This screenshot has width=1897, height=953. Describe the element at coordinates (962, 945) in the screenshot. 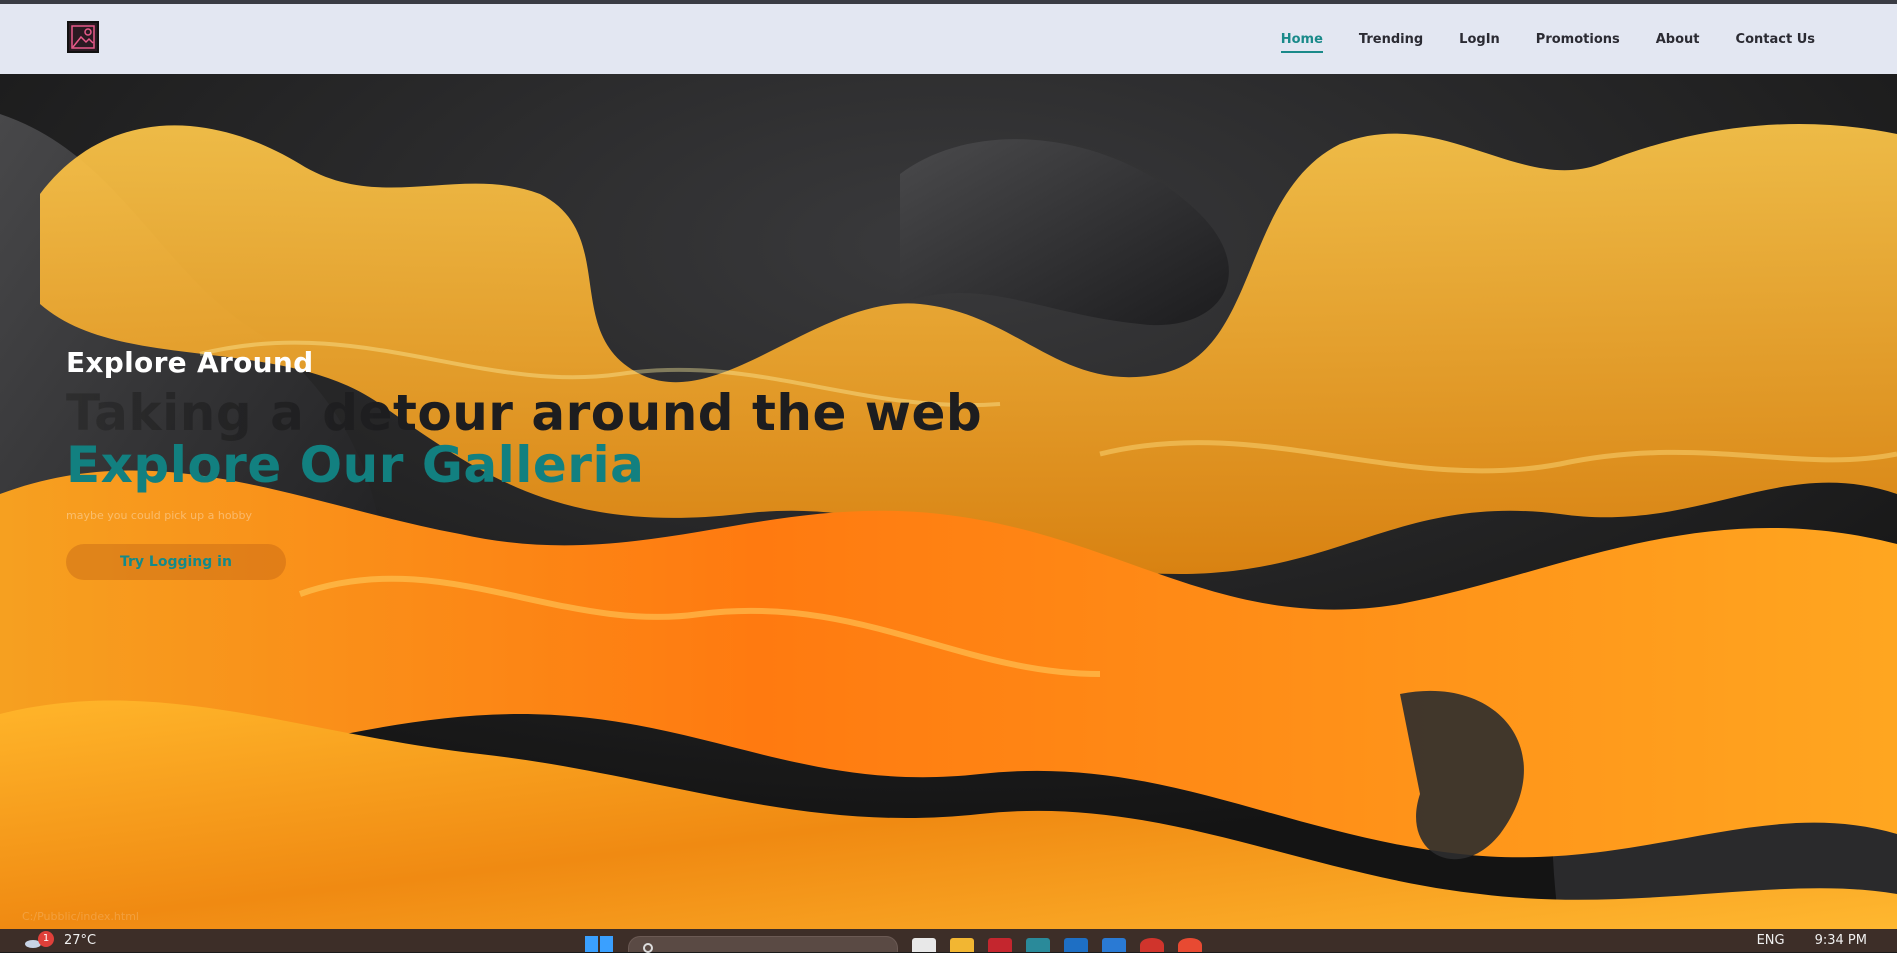

I see `file-explorer-icon` at that location.